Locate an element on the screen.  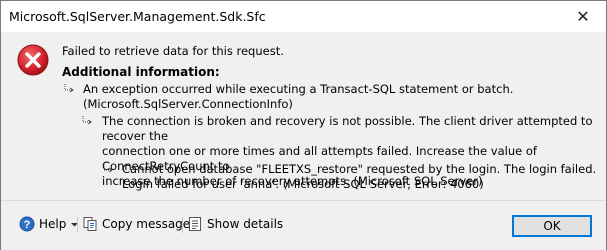
help-label: Help is located at coordinates (53, 224).